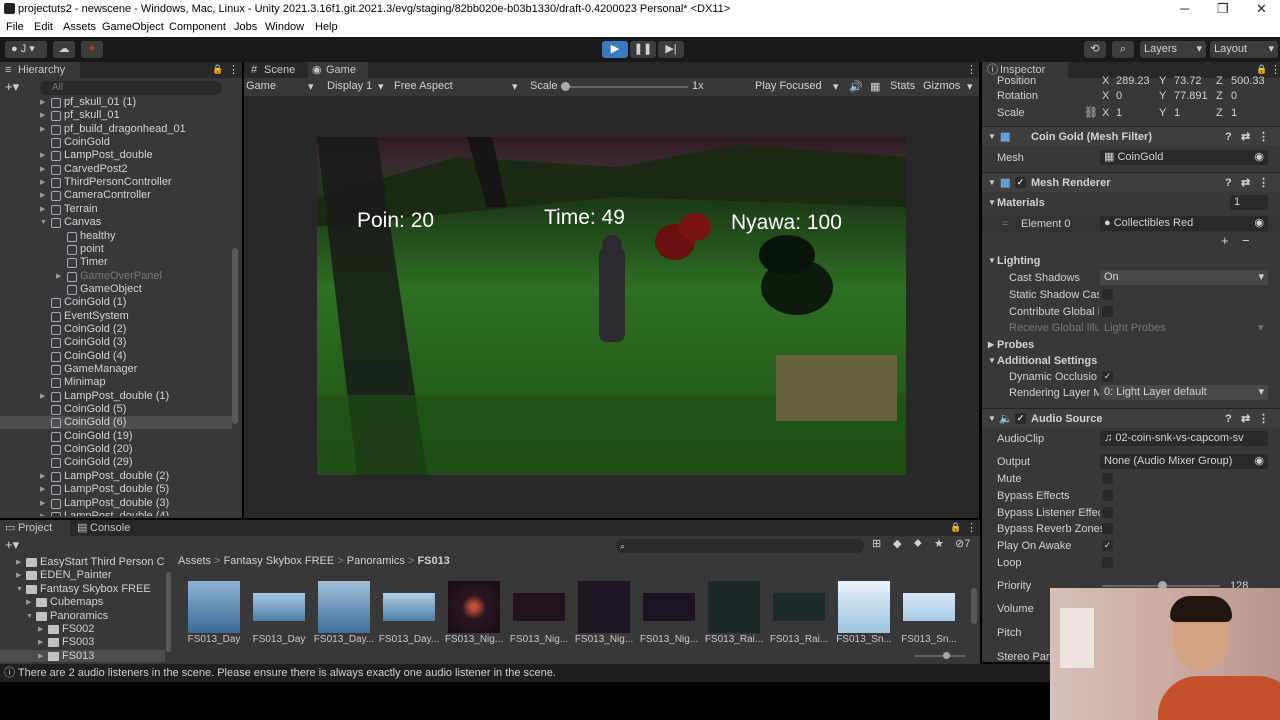 This screenshot has width=1280, height=720. What do you see at coordinates (116, 476) in the screenshot?
I see `hierarchy-item: ▶ LampPost_double (2)` at bounding box center [116, 476].